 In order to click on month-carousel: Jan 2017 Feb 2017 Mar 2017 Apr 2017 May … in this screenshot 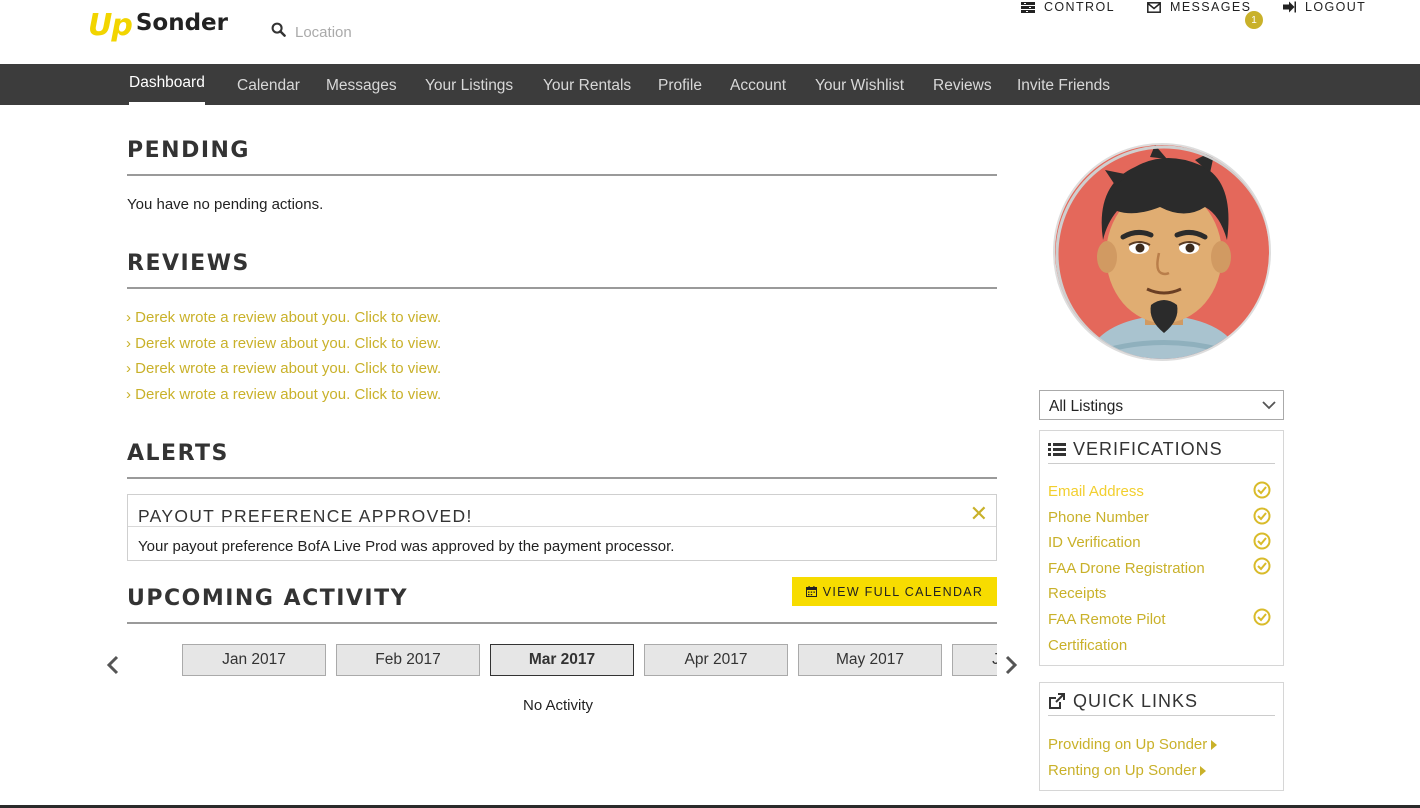, I will do `click(589, 660)`.